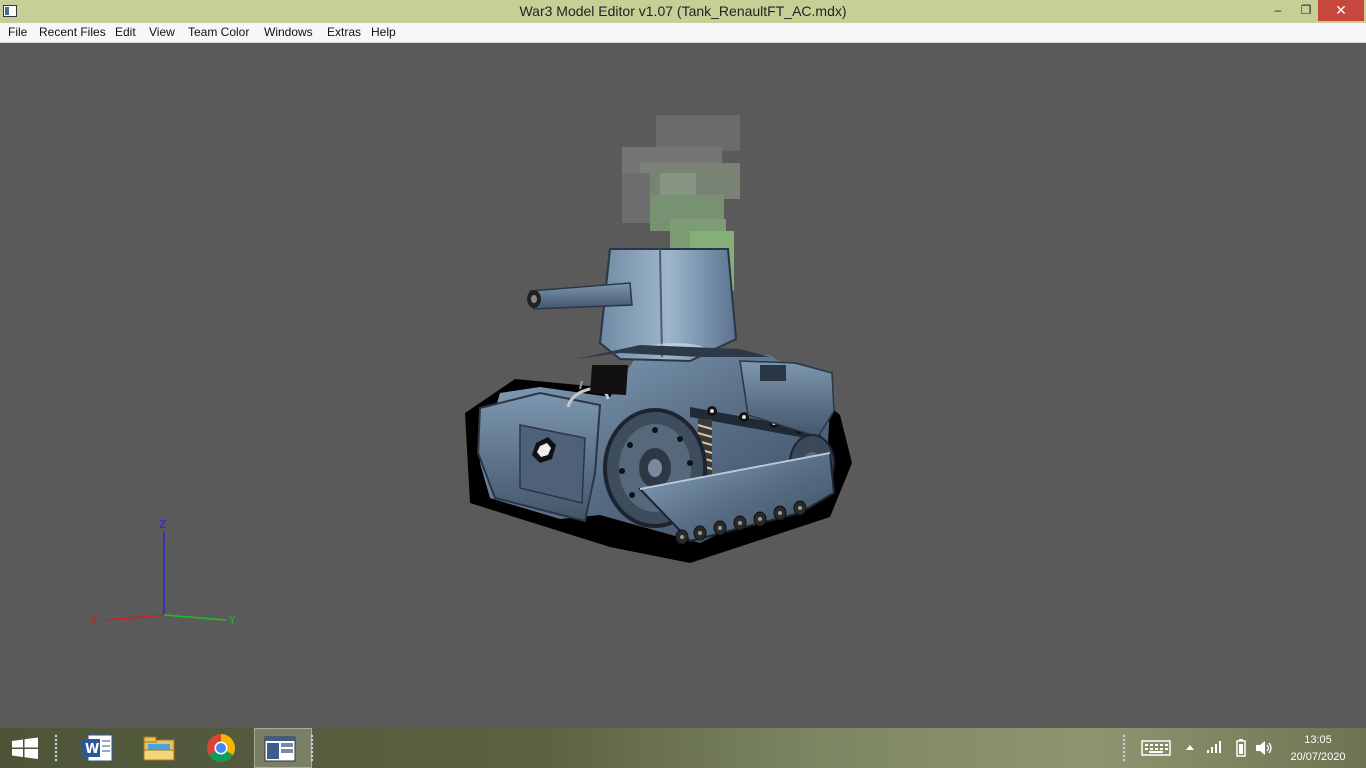  Describe the element at coordinates (1318, 740) in the screenshot. I see `clock-time: 13:05` at that location.